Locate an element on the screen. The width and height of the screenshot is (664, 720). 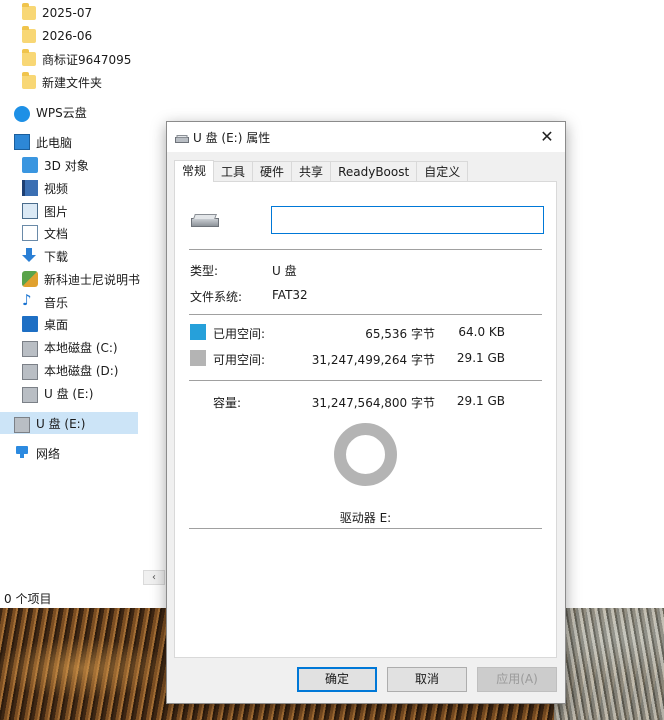
disk-usage-donut is located at coordinates (365, 454).